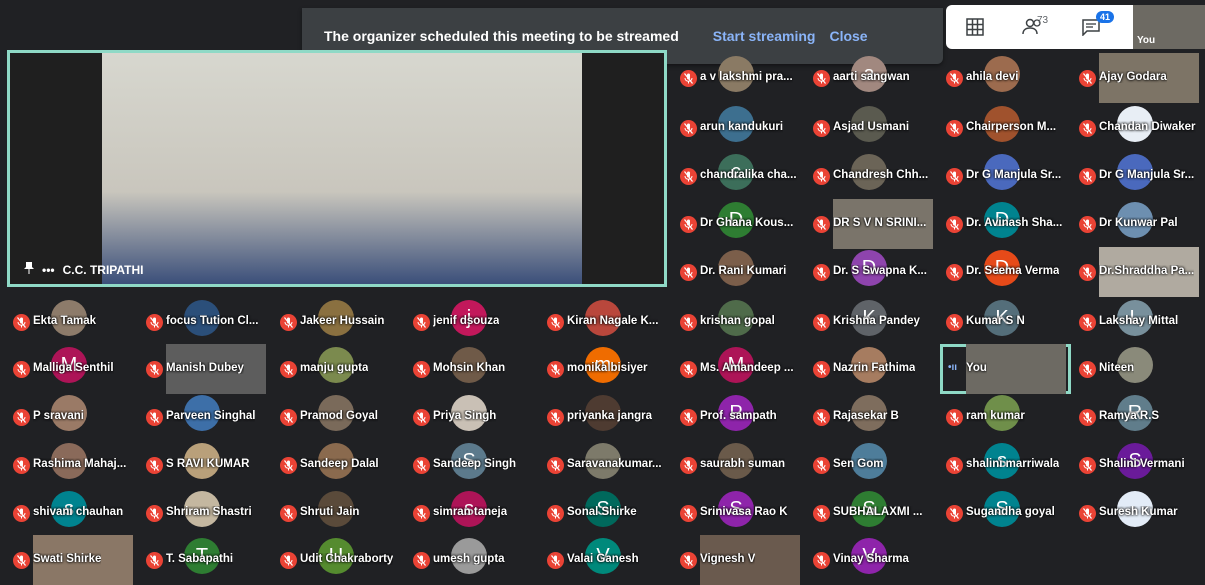 Image resolution: width=1205 pixels, height=585 pixels. I want to click on participant-tile: Shriram Shastri, so click(205, 513).